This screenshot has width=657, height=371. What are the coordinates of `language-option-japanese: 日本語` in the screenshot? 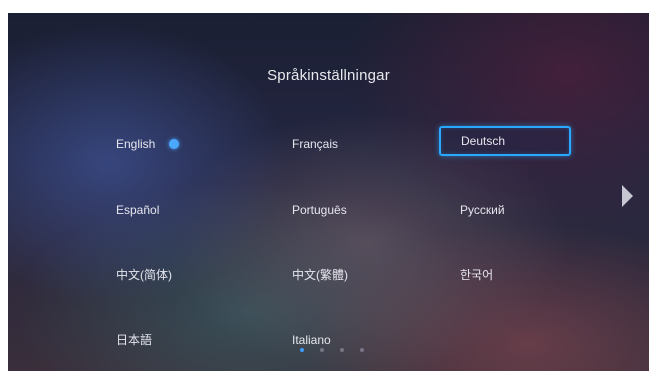 It's located at (168, 340).